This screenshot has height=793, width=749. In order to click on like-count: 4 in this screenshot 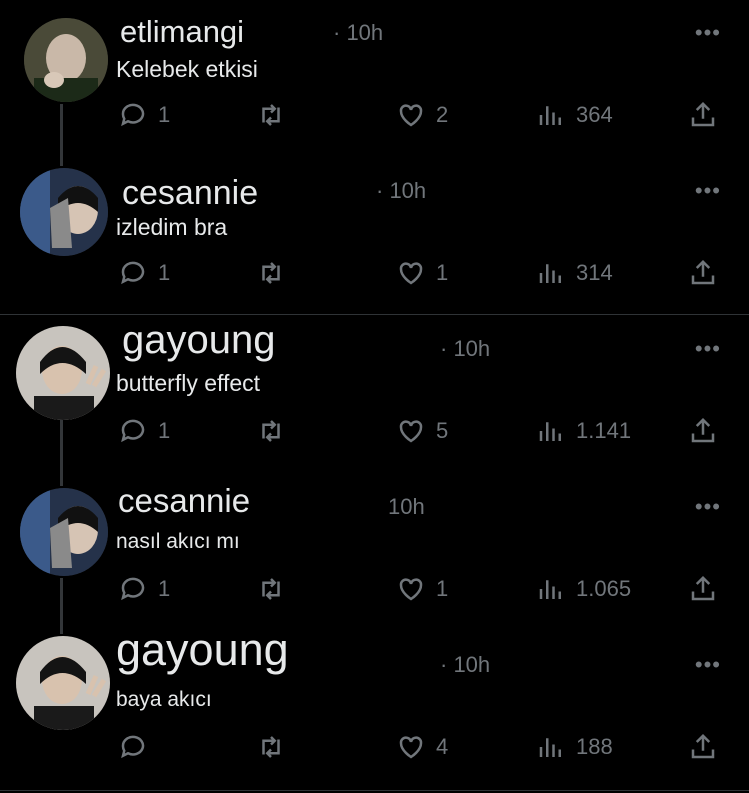, I will do `click(442, 746)`.